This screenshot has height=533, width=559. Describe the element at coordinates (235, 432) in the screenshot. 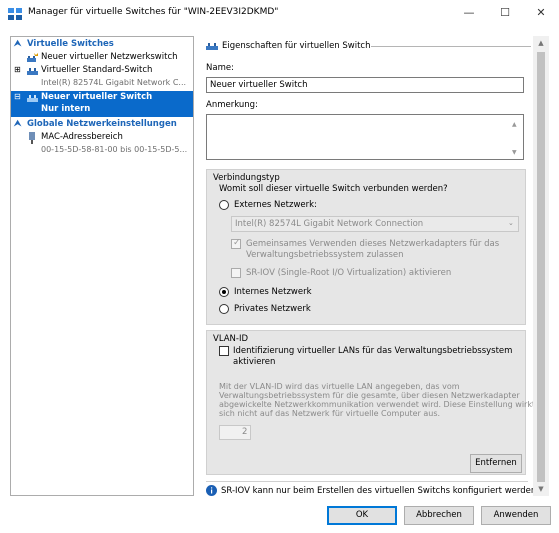

I see `vlan-id-input: 2` at that location.